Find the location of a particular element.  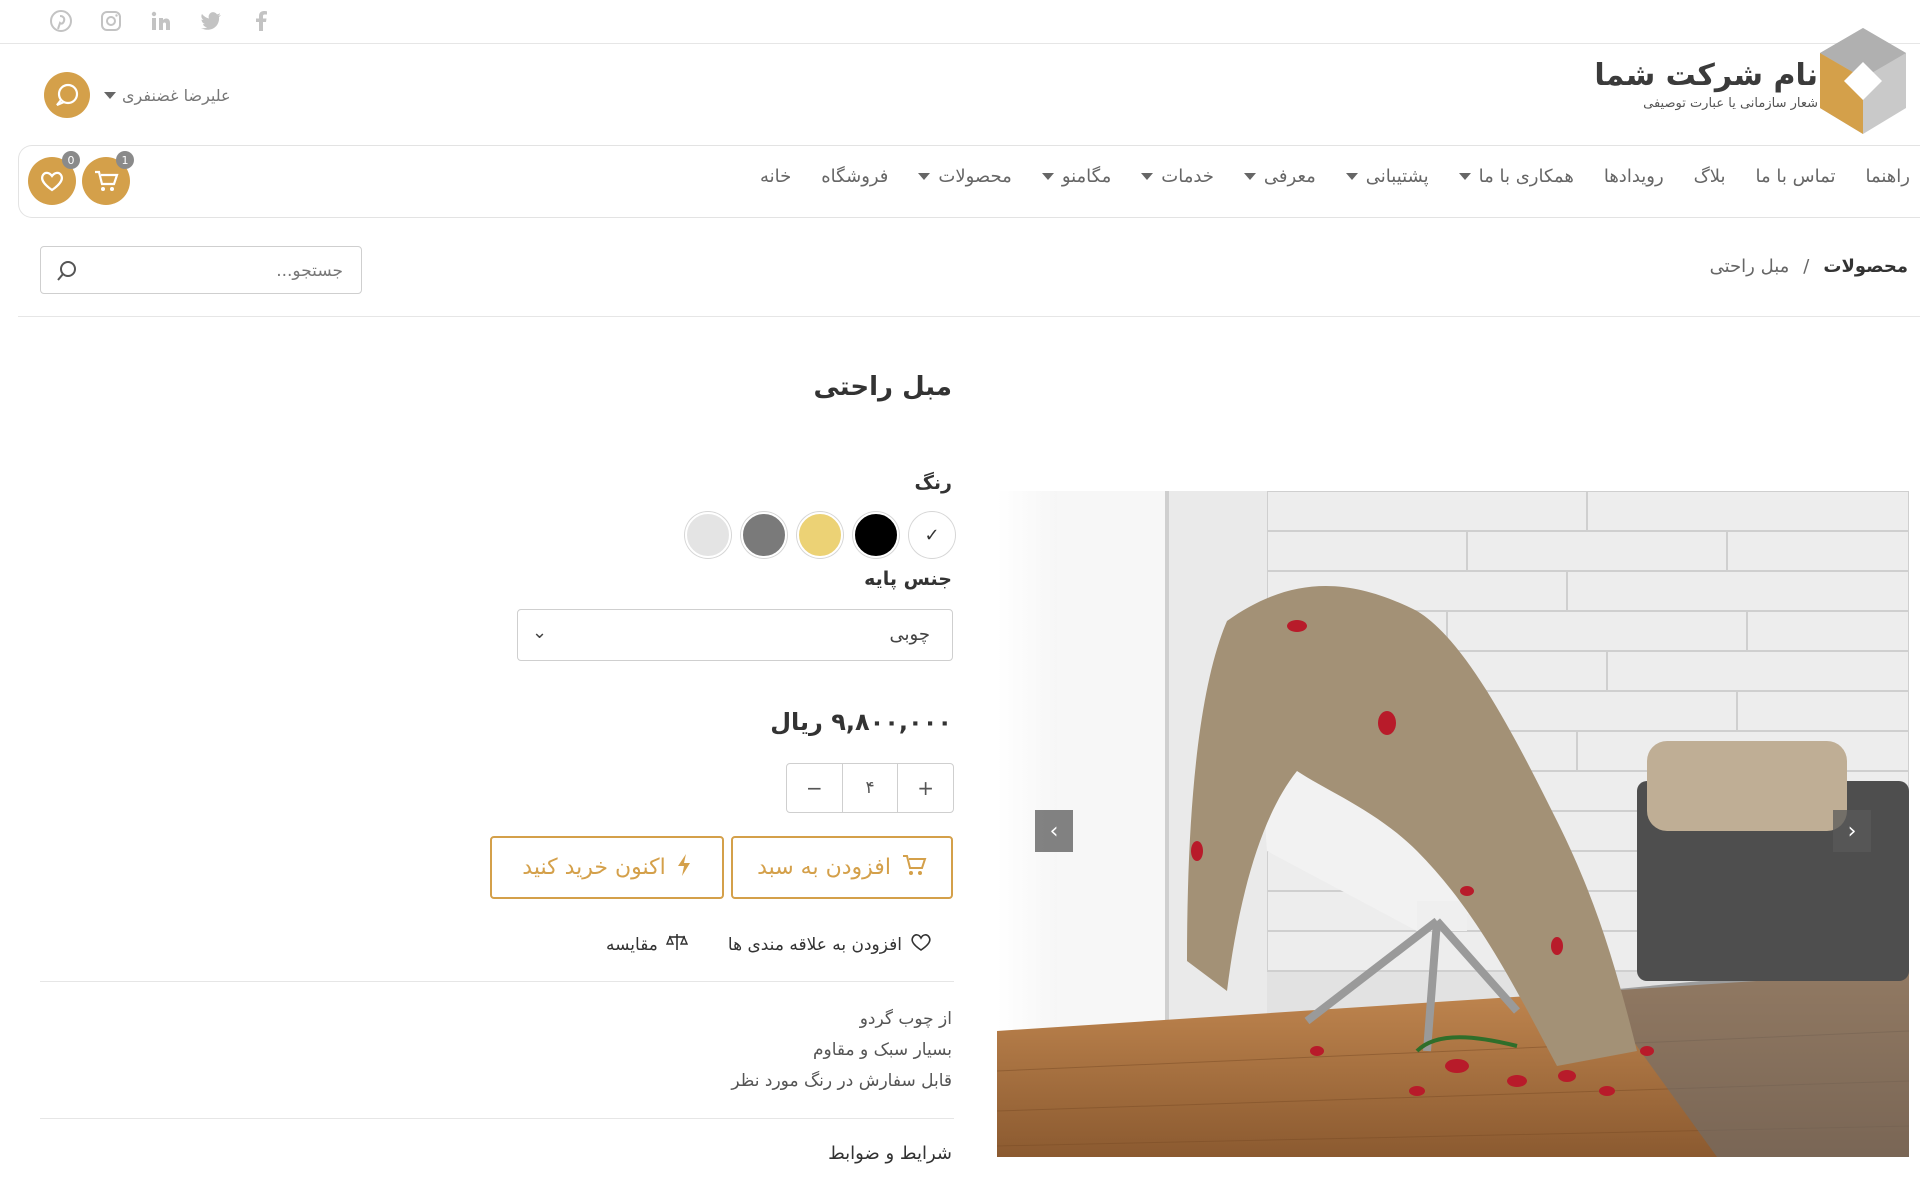

description-line: بسیار سبک و مقاوم is located at coordinates (882, 1050).